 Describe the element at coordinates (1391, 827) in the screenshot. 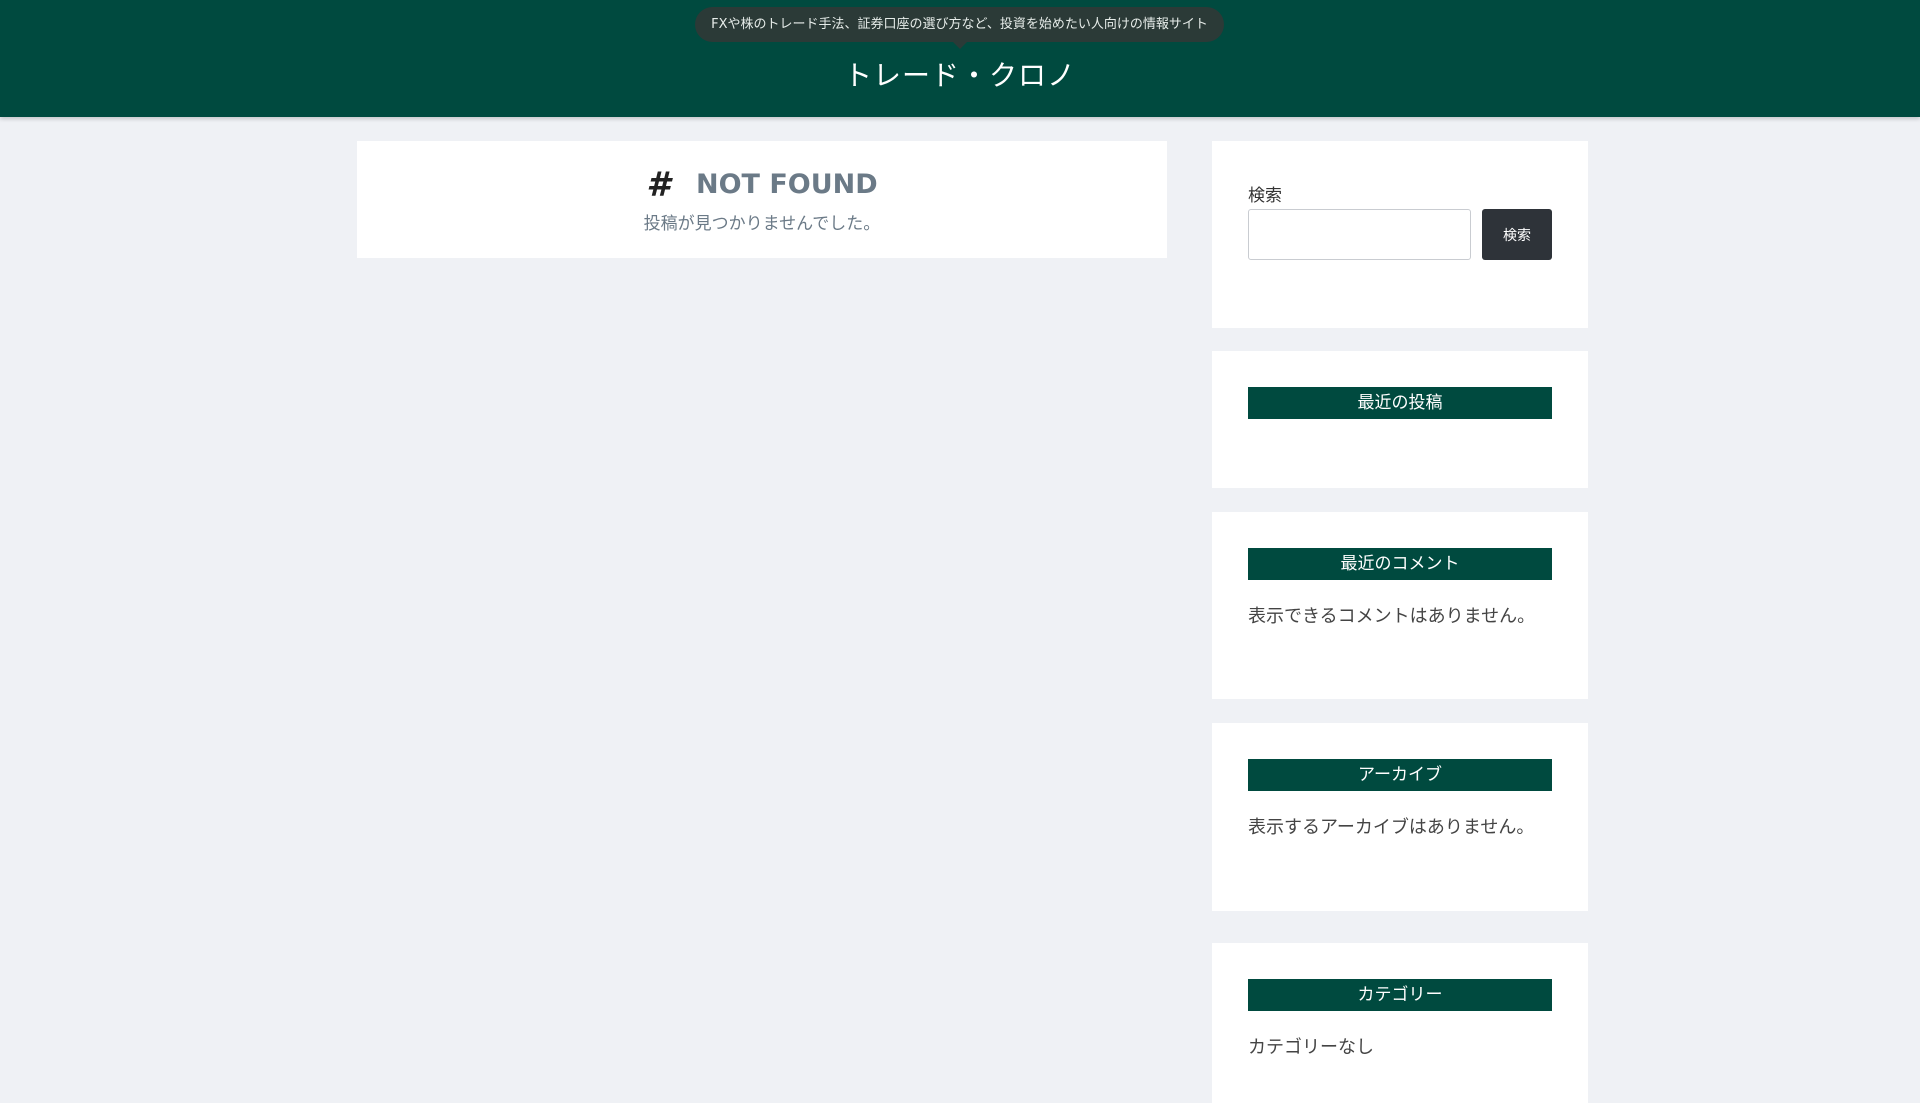

I see `archives-empty-text: 表示するアーカイブはありません。` at that location.